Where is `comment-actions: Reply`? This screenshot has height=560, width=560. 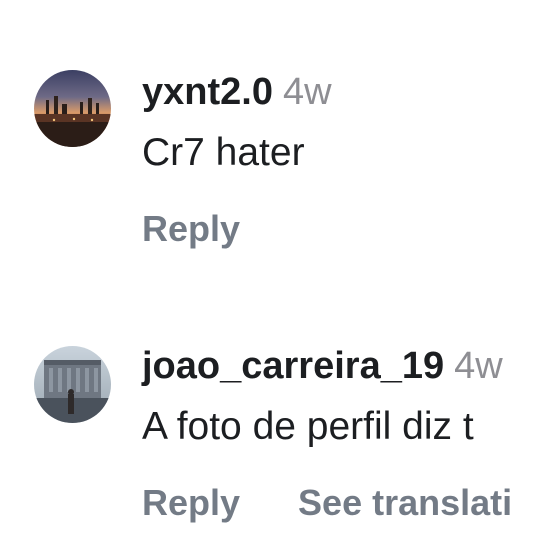 comment-actions: Reply is located at coordinates (191, 229).